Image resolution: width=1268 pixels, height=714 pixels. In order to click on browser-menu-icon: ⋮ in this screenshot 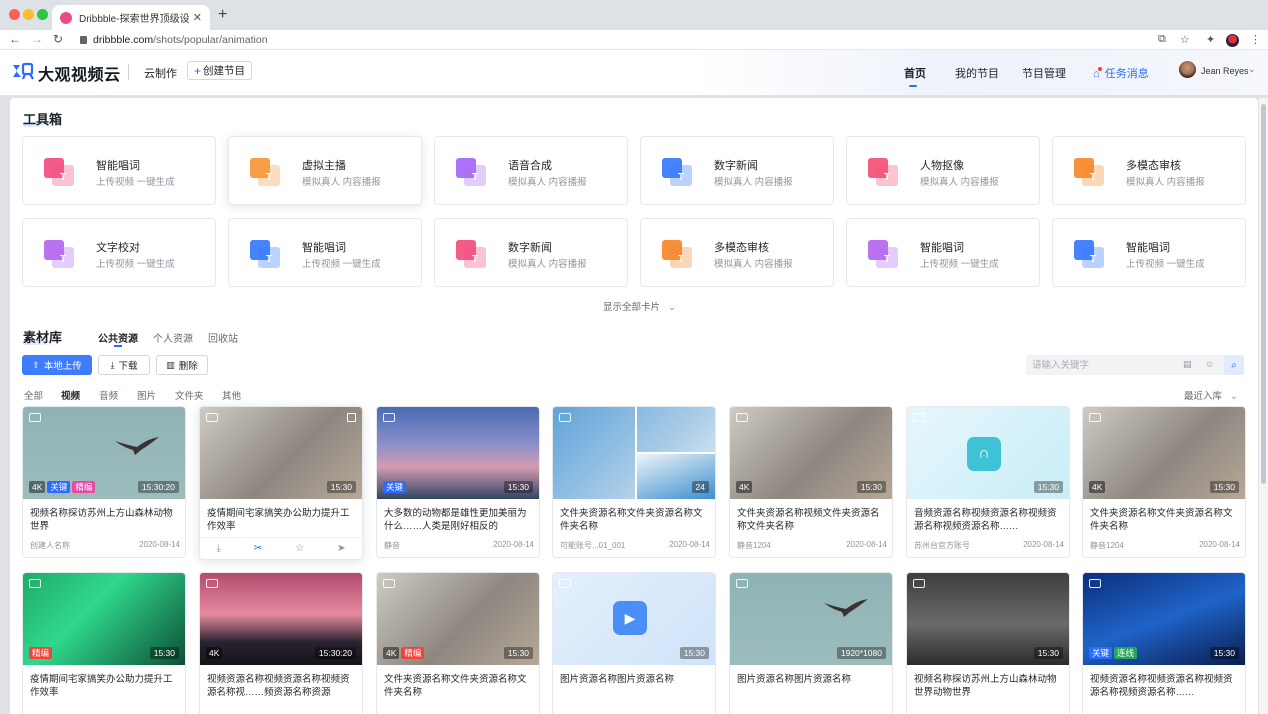, I will do `click(1255, 39)`.